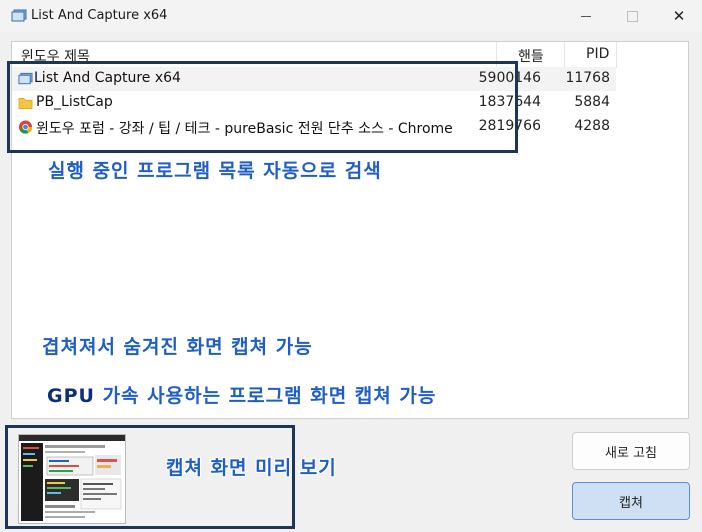 This screenshot has height=532, width=702. Describe the element at coordinates (177, 347) in the screenshot. I see `overlap-annotation: 겹쳐져서 숨겨진 화면 캡쳐 가능` at that location.